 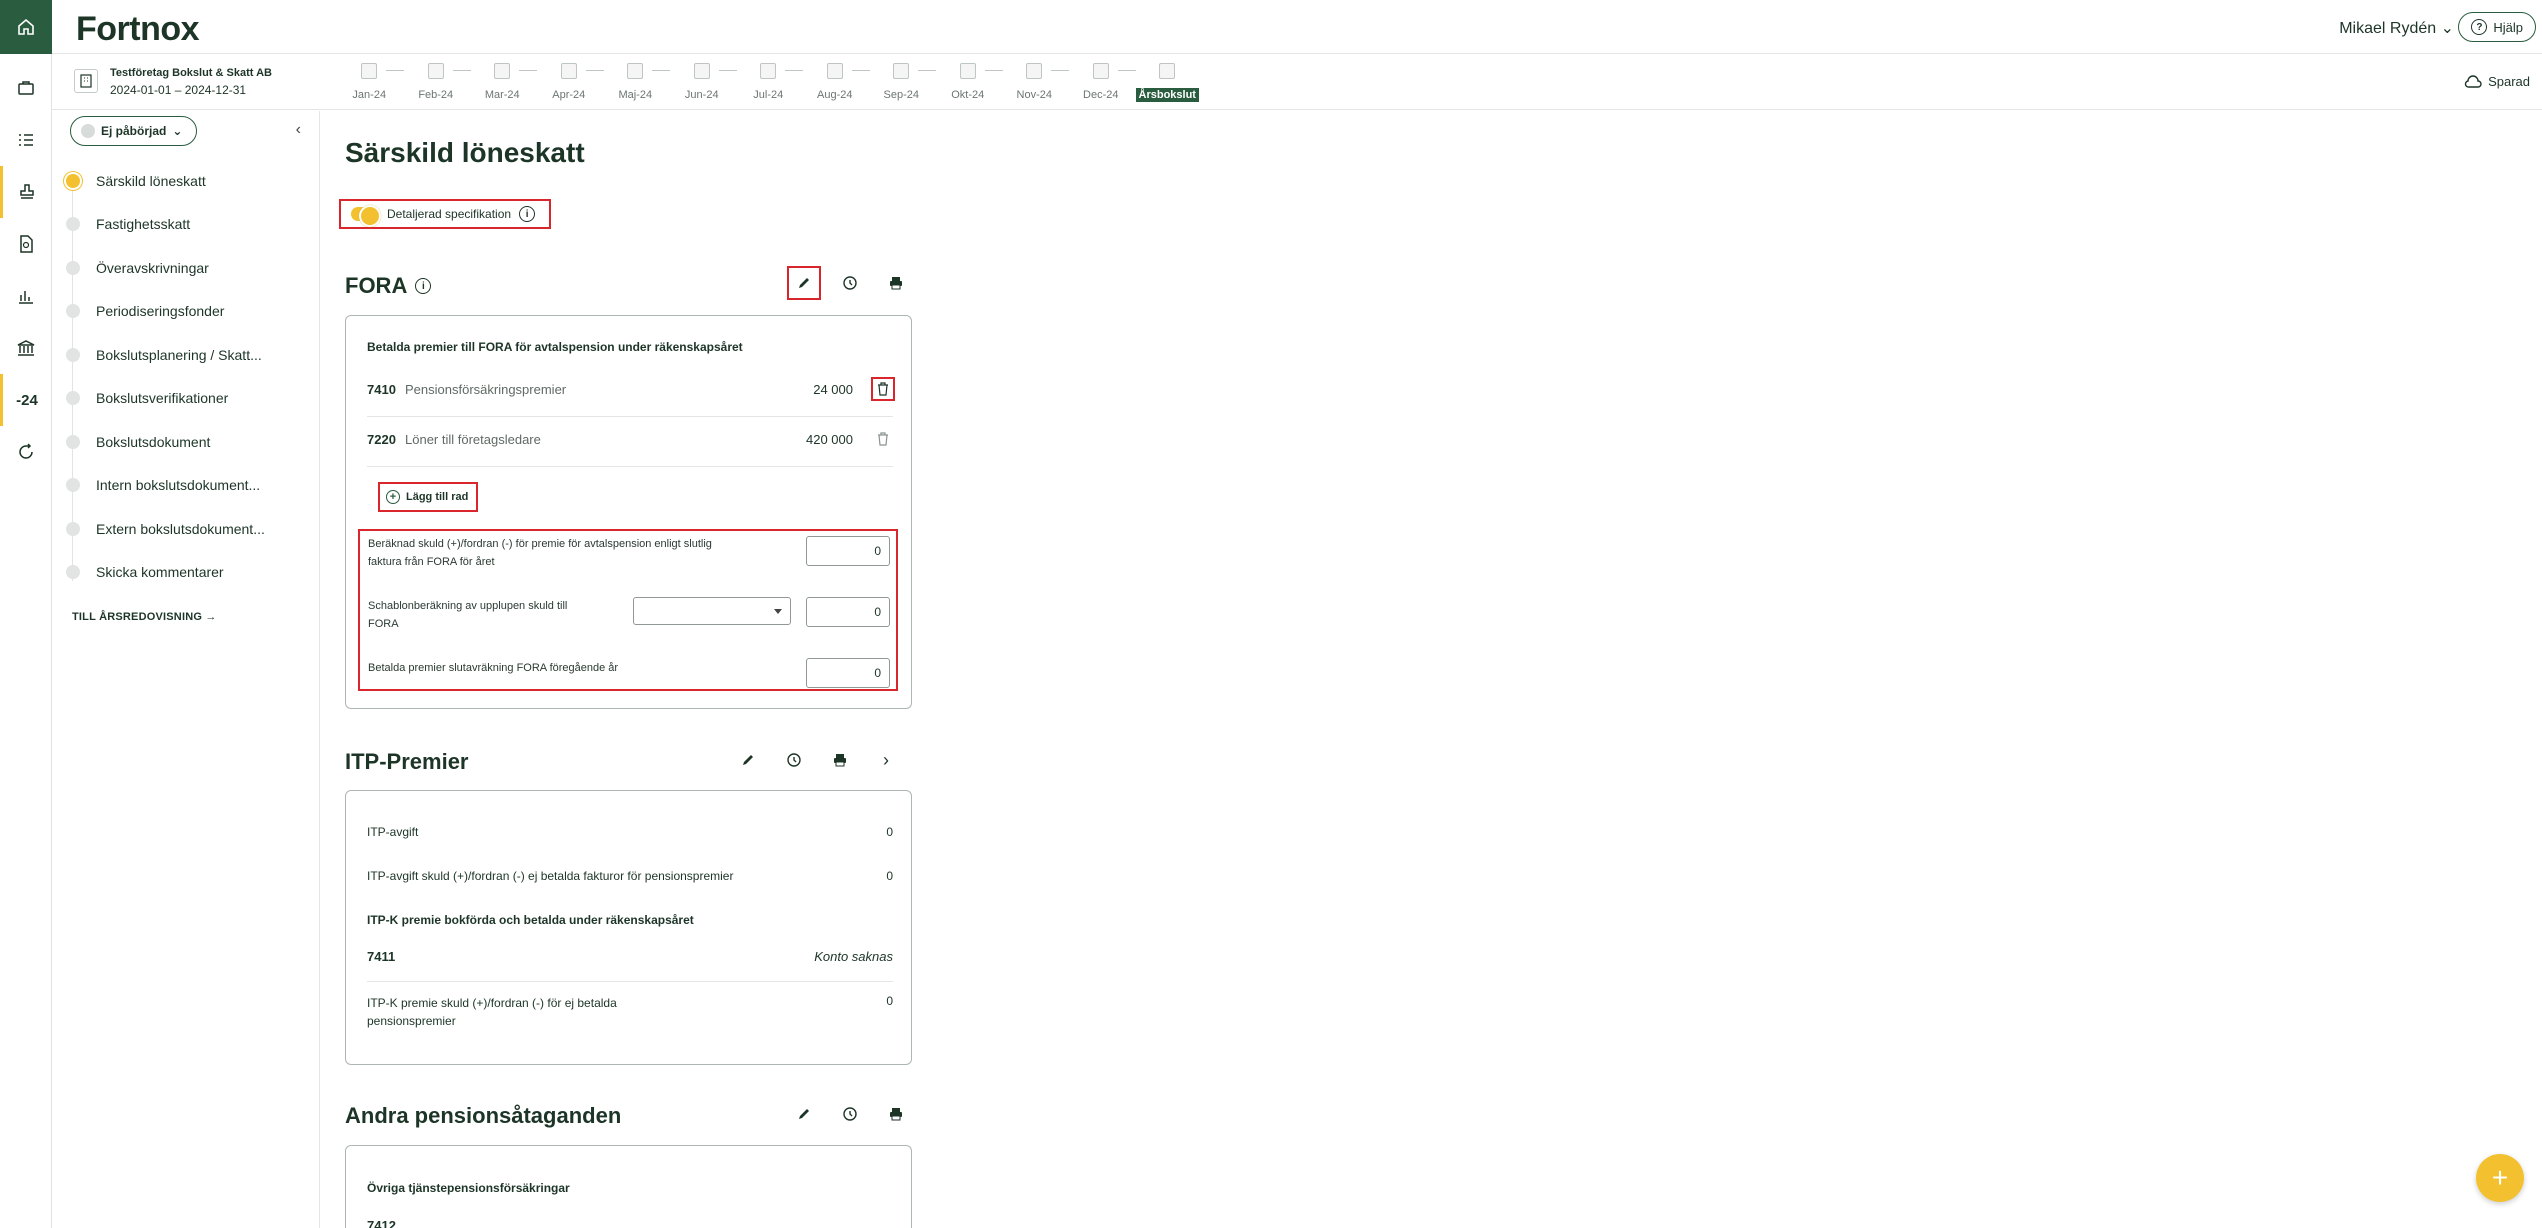 I want to click on plus-icon: +, so click(x=2500, y=1177).